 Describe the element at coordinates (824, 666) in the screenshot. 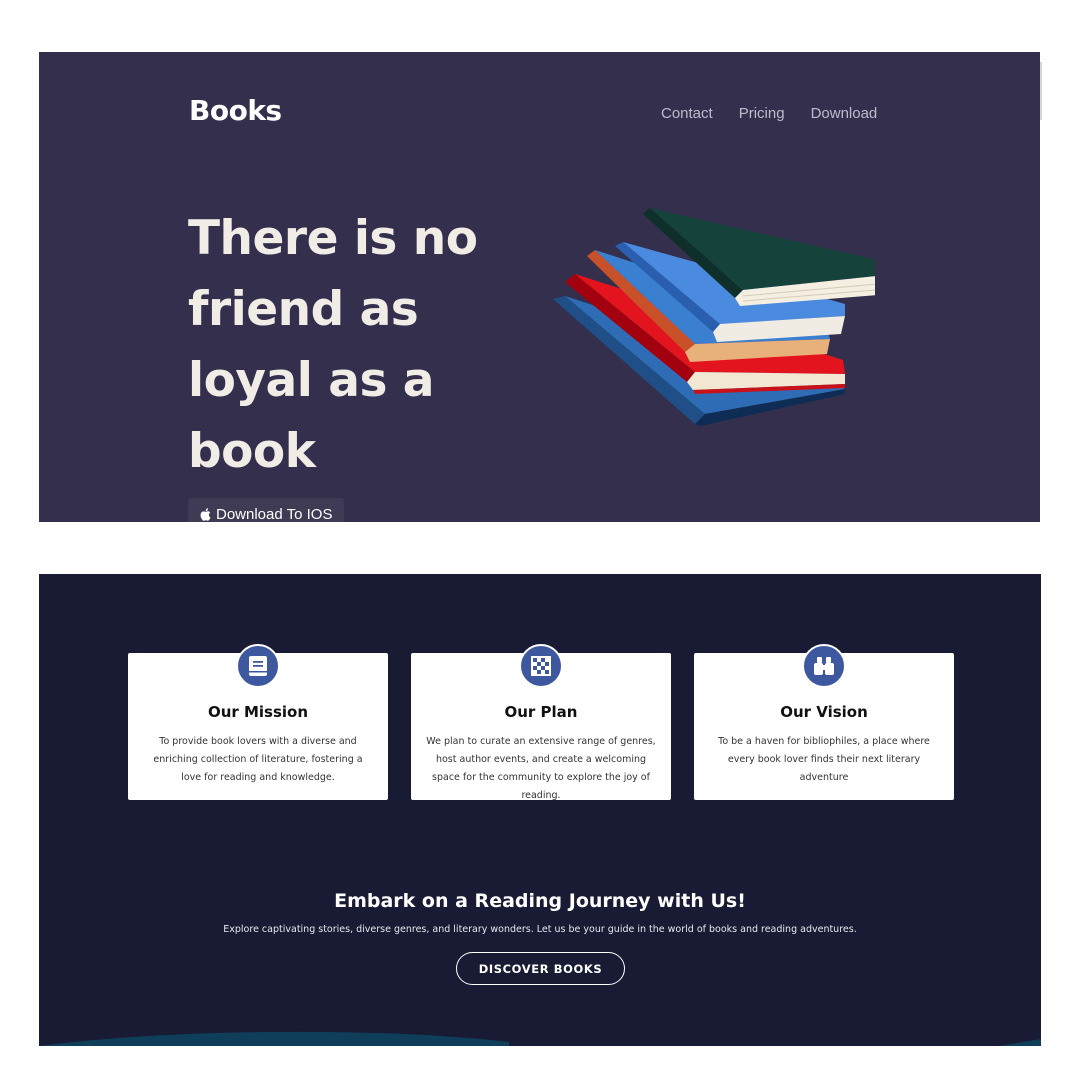

I see `binoculars-icon` at that location.